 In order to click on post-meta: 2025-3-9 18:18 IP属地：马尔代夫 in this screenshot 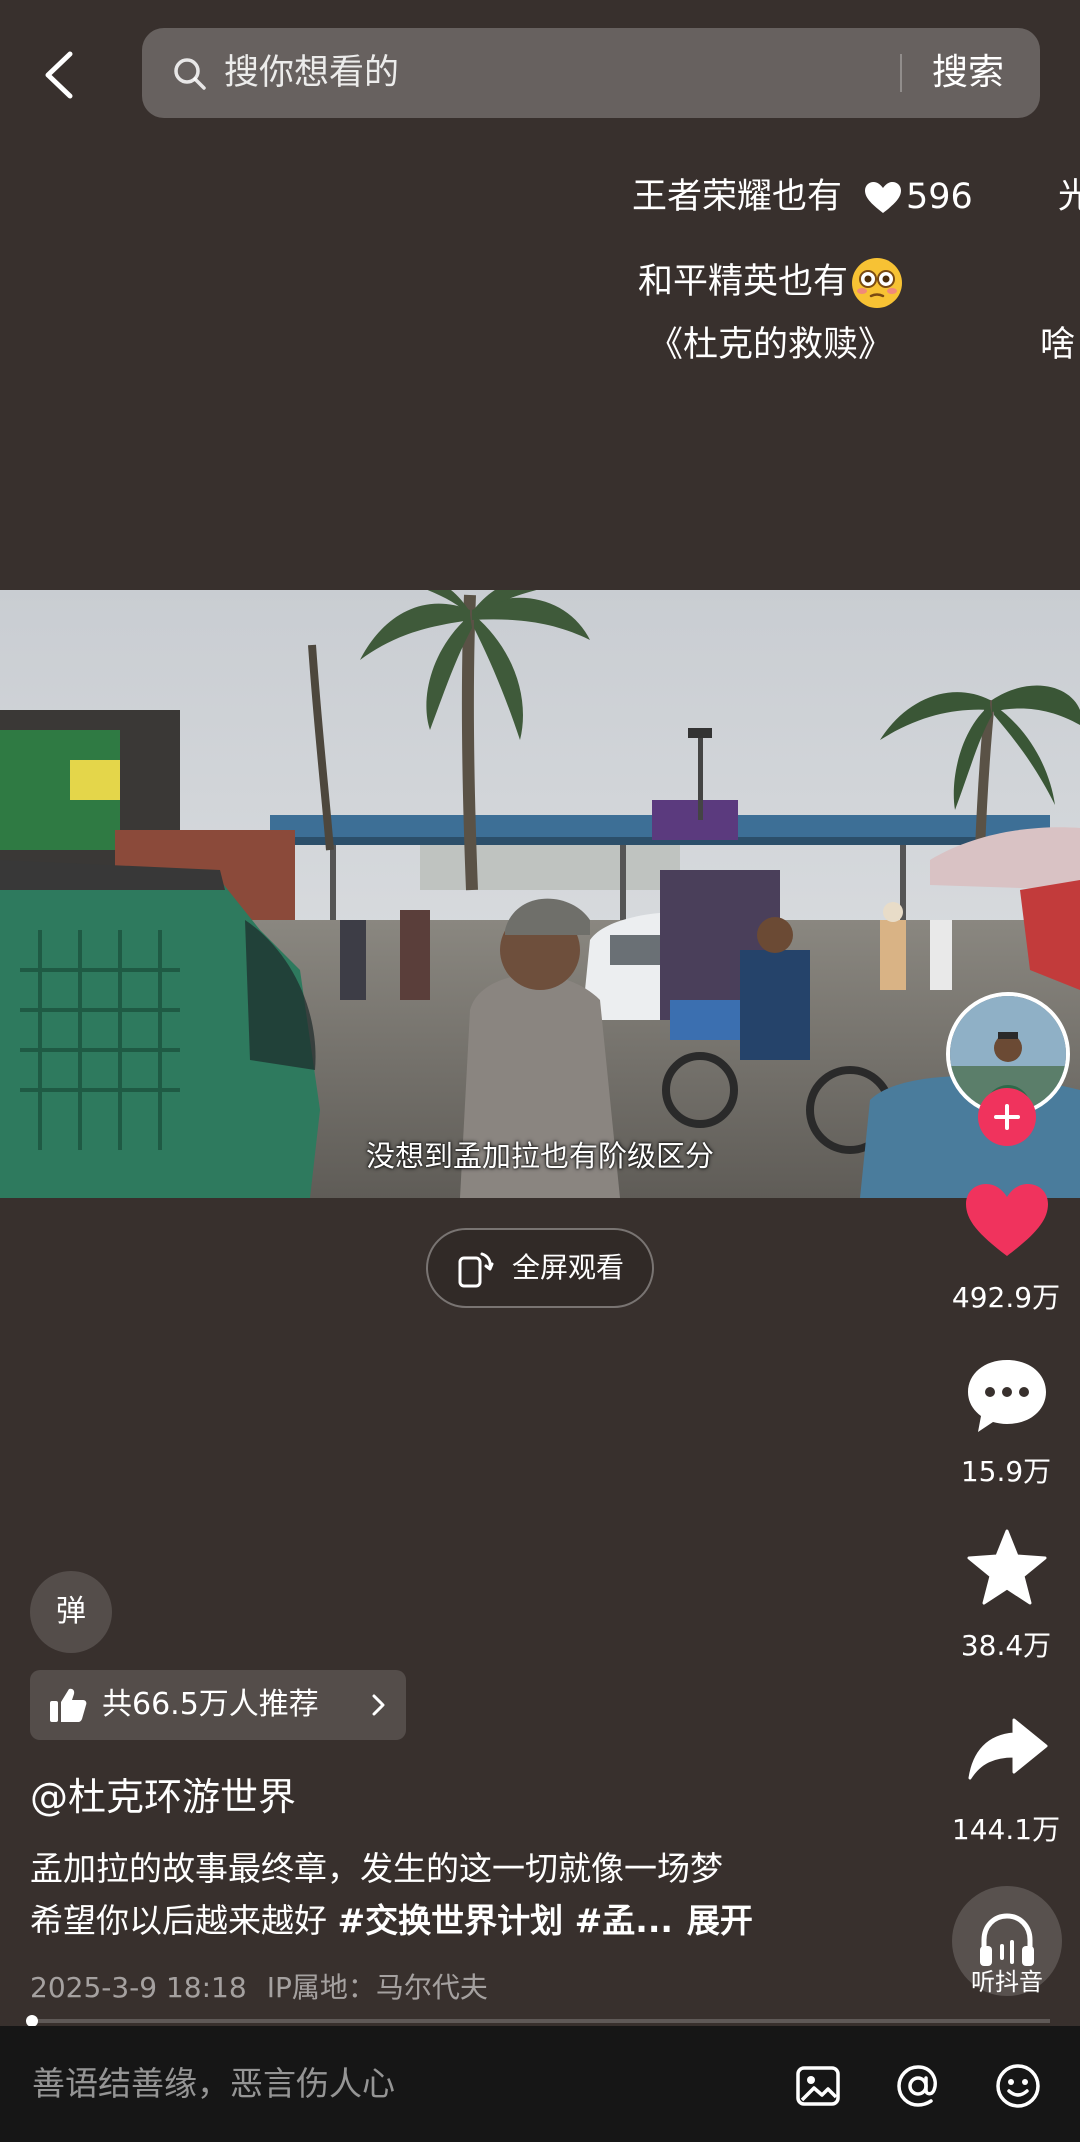, I will do `click(259, 1986)`.